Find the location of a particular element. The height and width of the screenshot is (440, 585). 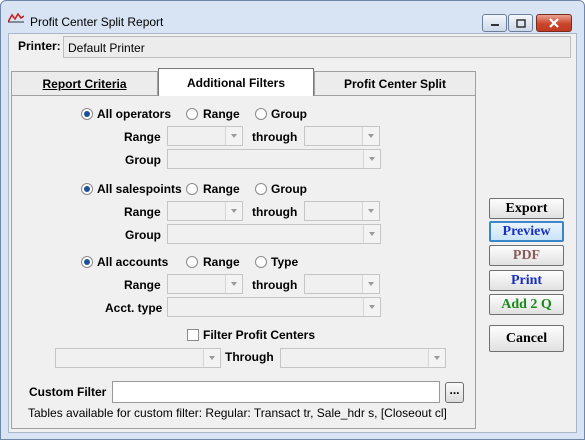

operators-range-radio-label: Range is located at coordinates (221, 114).